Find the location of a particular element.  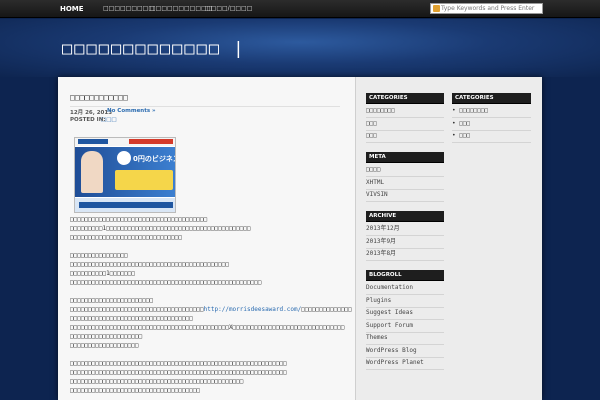

link-suffix-text: □□□□□□□□□□□□□□ is located at coordinates (326, 309).